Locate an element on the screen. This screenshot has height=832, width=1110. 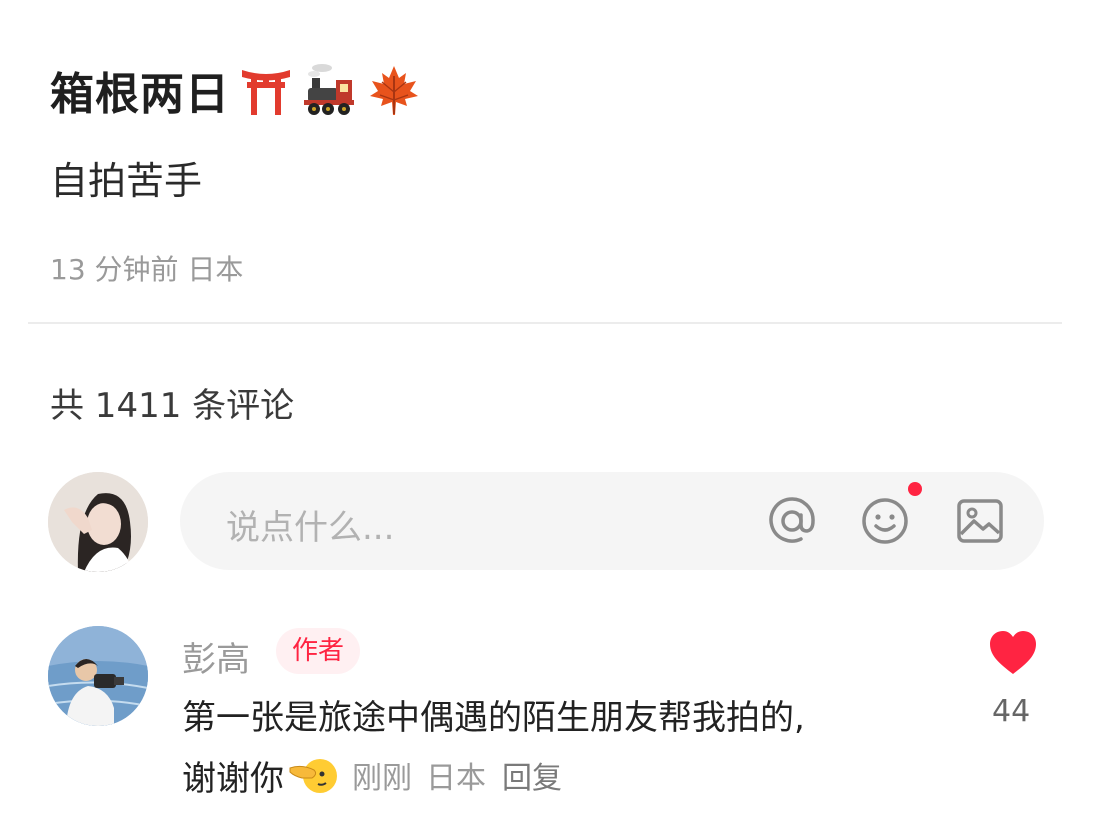
post-title: 箱根两日 is located at coordinates (140, 94).